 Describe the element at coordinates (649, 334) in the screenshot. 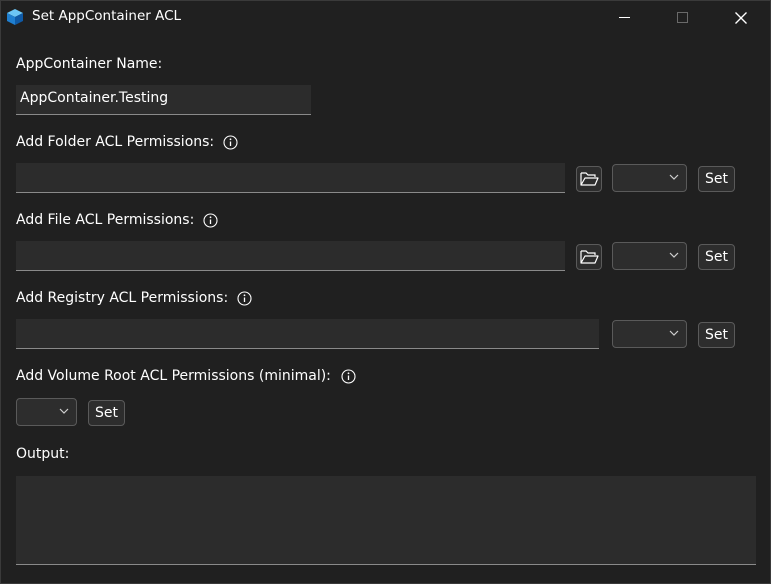

I see `registry-permission-dropdown` at that location.